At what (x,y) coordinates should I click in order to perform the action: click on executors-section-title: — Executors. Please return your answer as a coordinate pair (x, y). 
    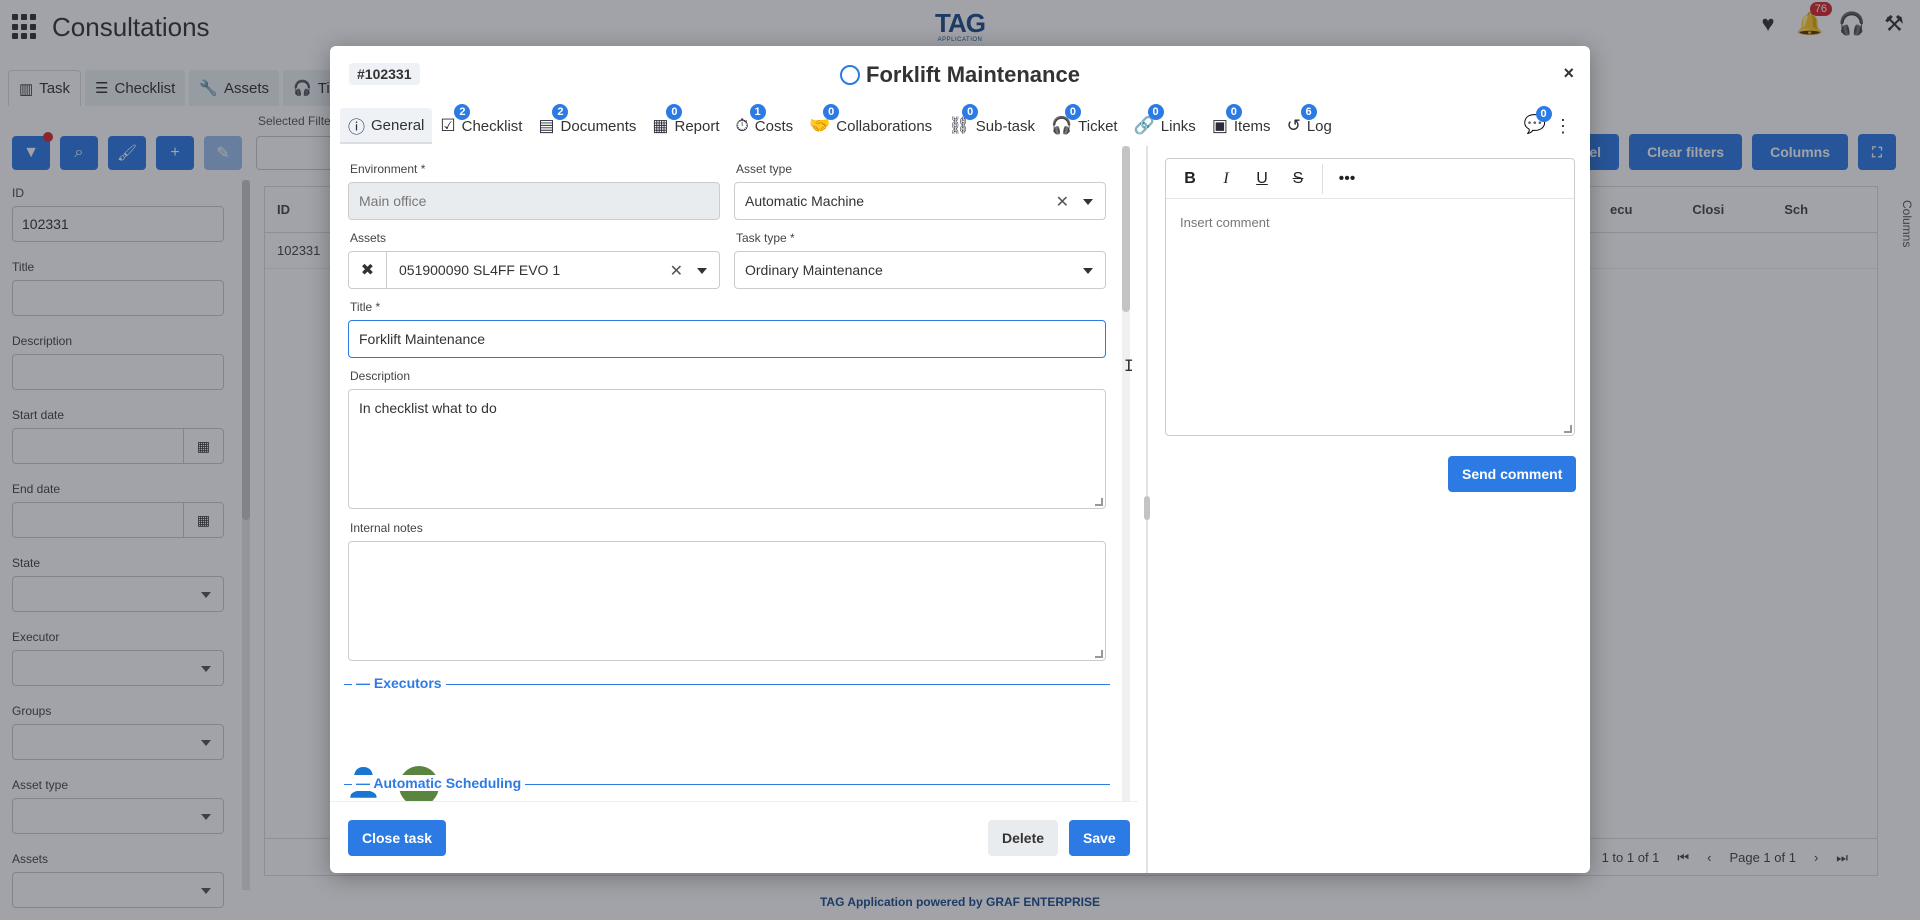
    Looking at the image, I should click on (399, 683).